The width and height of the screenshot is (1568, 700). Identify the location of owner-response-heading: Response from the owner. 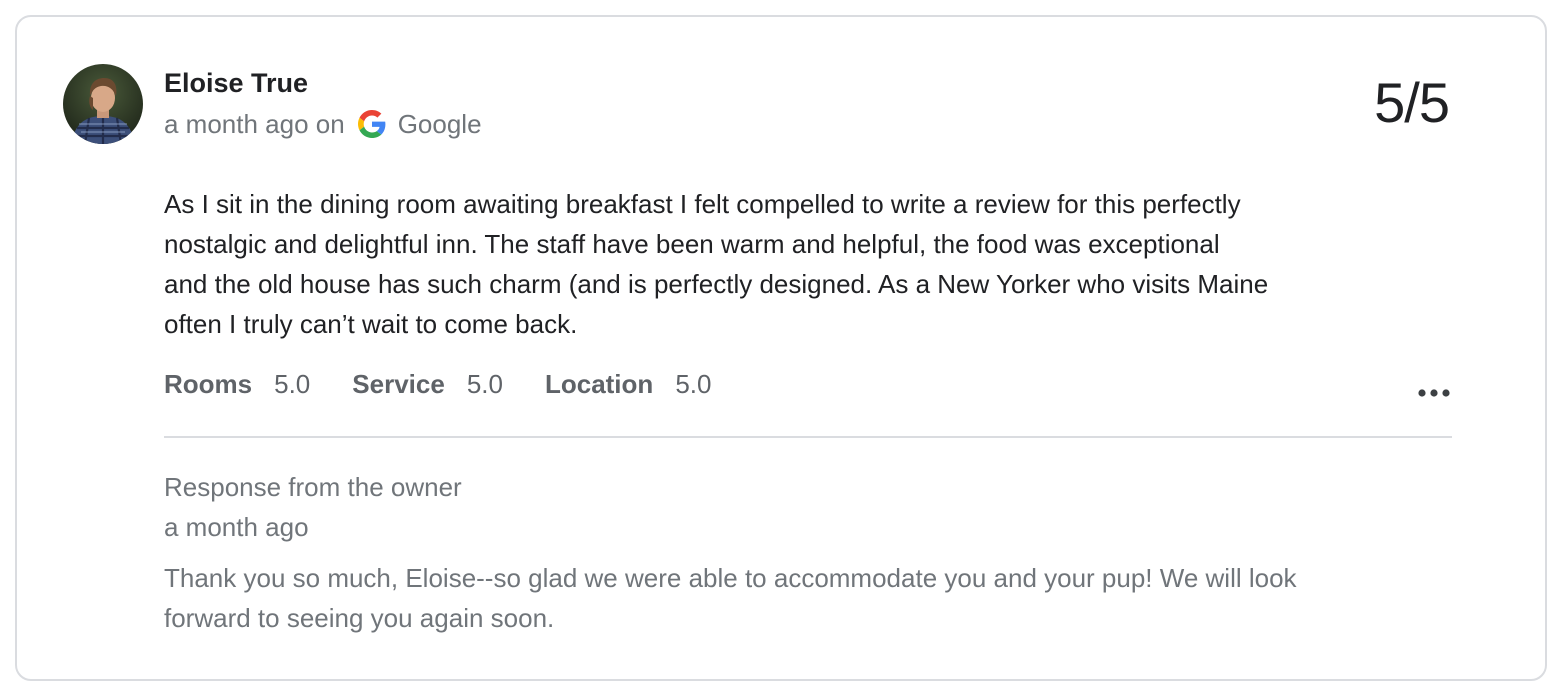
(313, 487).